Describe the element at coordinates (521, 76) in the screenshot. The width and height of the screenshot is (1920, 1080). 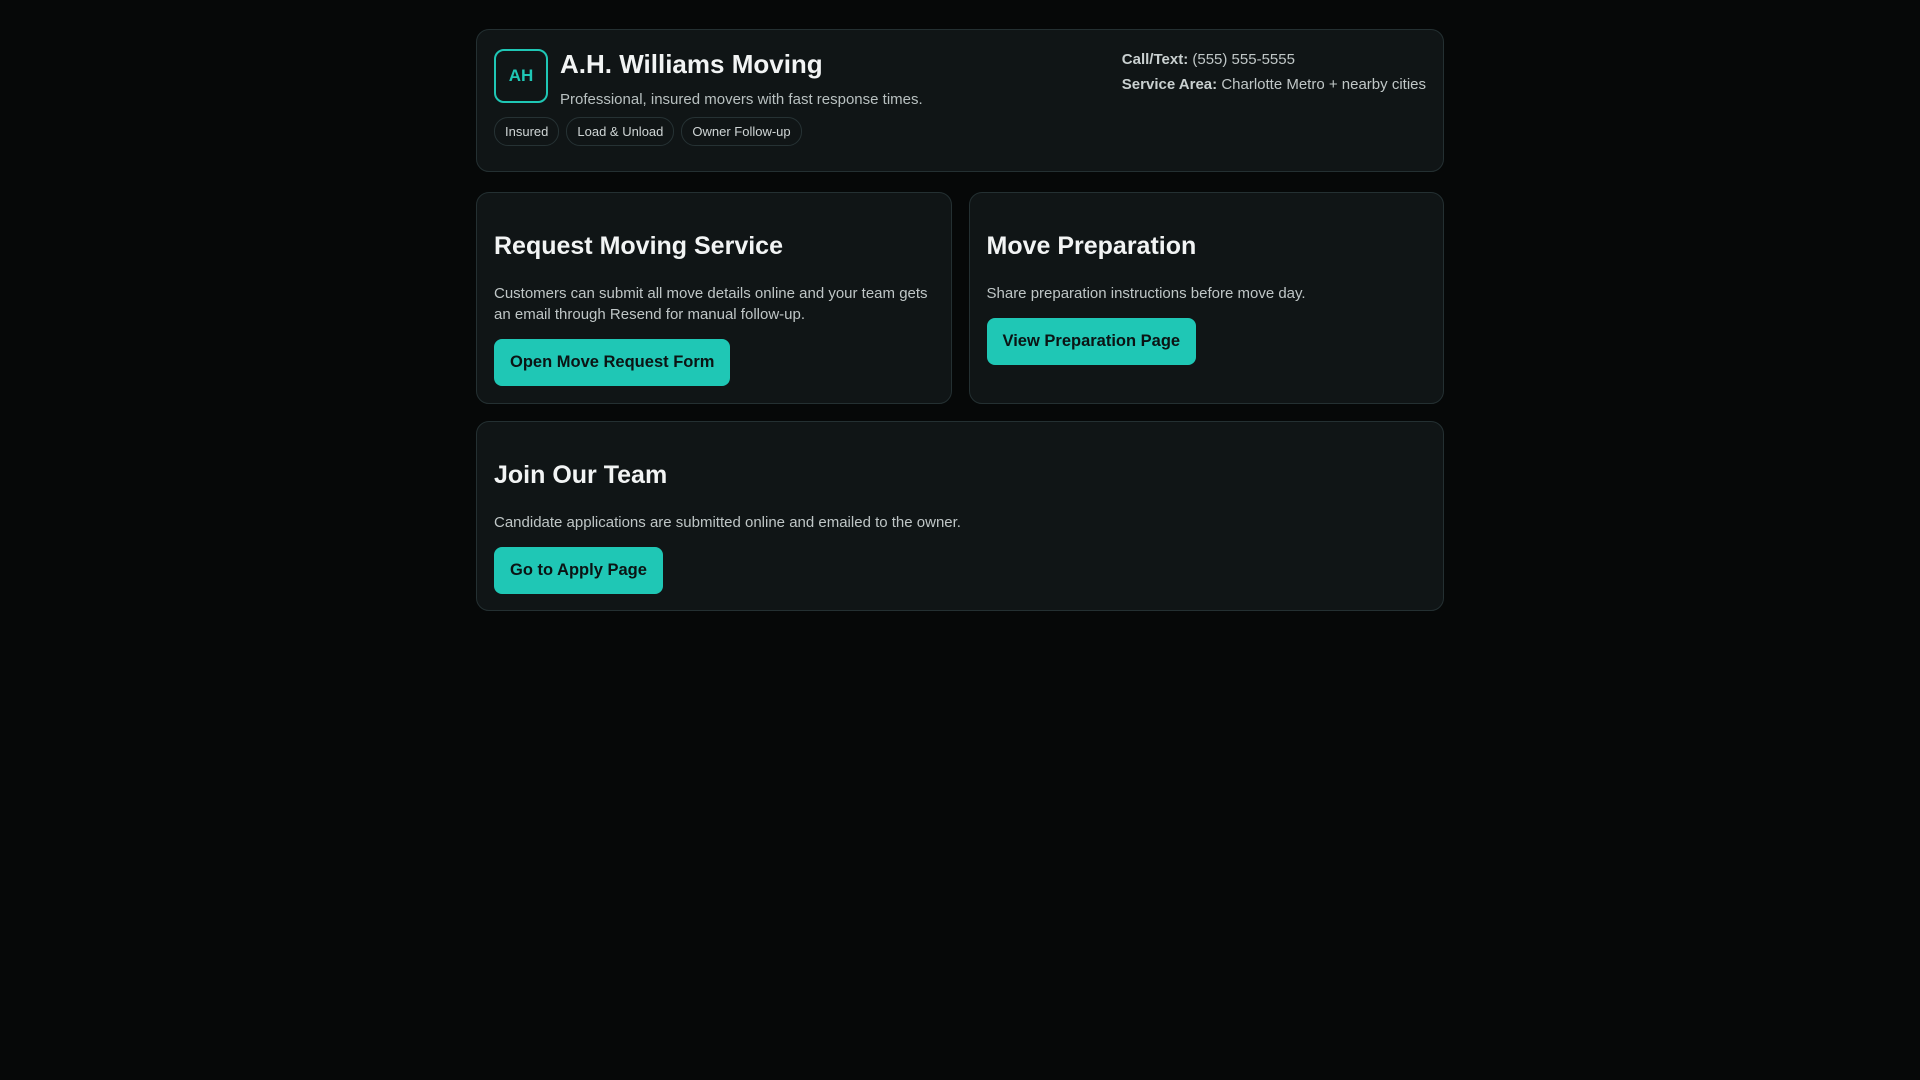
I see `logo-badge: AH` at that location.